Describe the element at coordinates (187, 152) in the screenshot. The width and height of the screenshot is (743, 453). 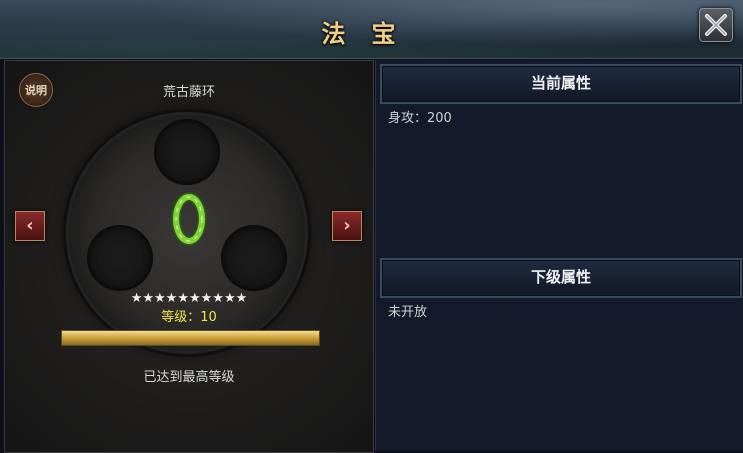
I see `slot-top` at that location.